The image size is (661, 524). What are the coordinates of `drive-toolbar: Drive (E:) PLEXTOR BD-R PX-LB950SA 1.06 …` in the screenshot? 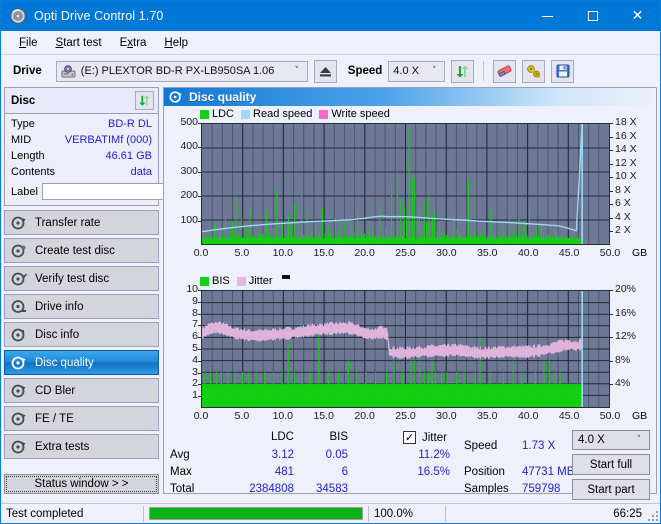 It's located at (330, 71).